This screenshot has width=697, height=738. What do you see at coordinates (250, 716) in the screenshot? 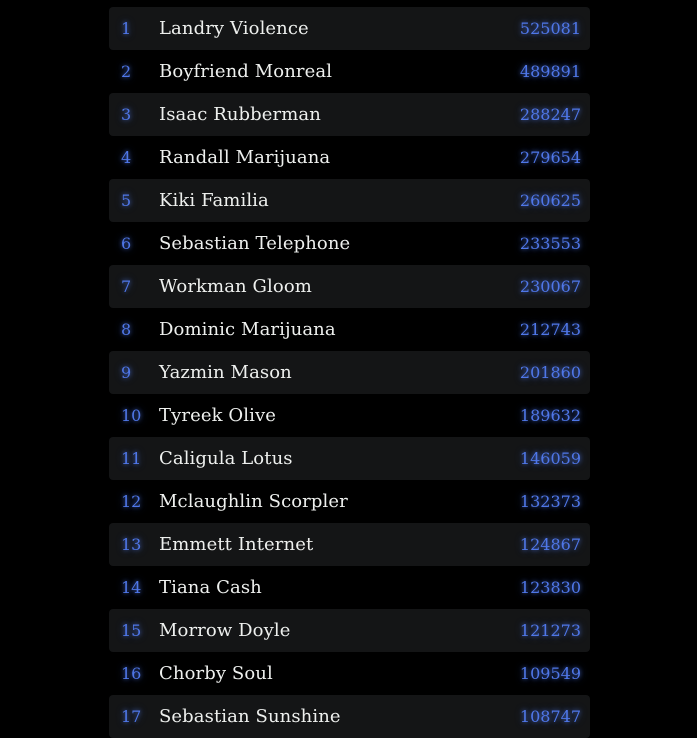
I see `player-name: Sebastian Sunshine` at bounding box center [250, 716].